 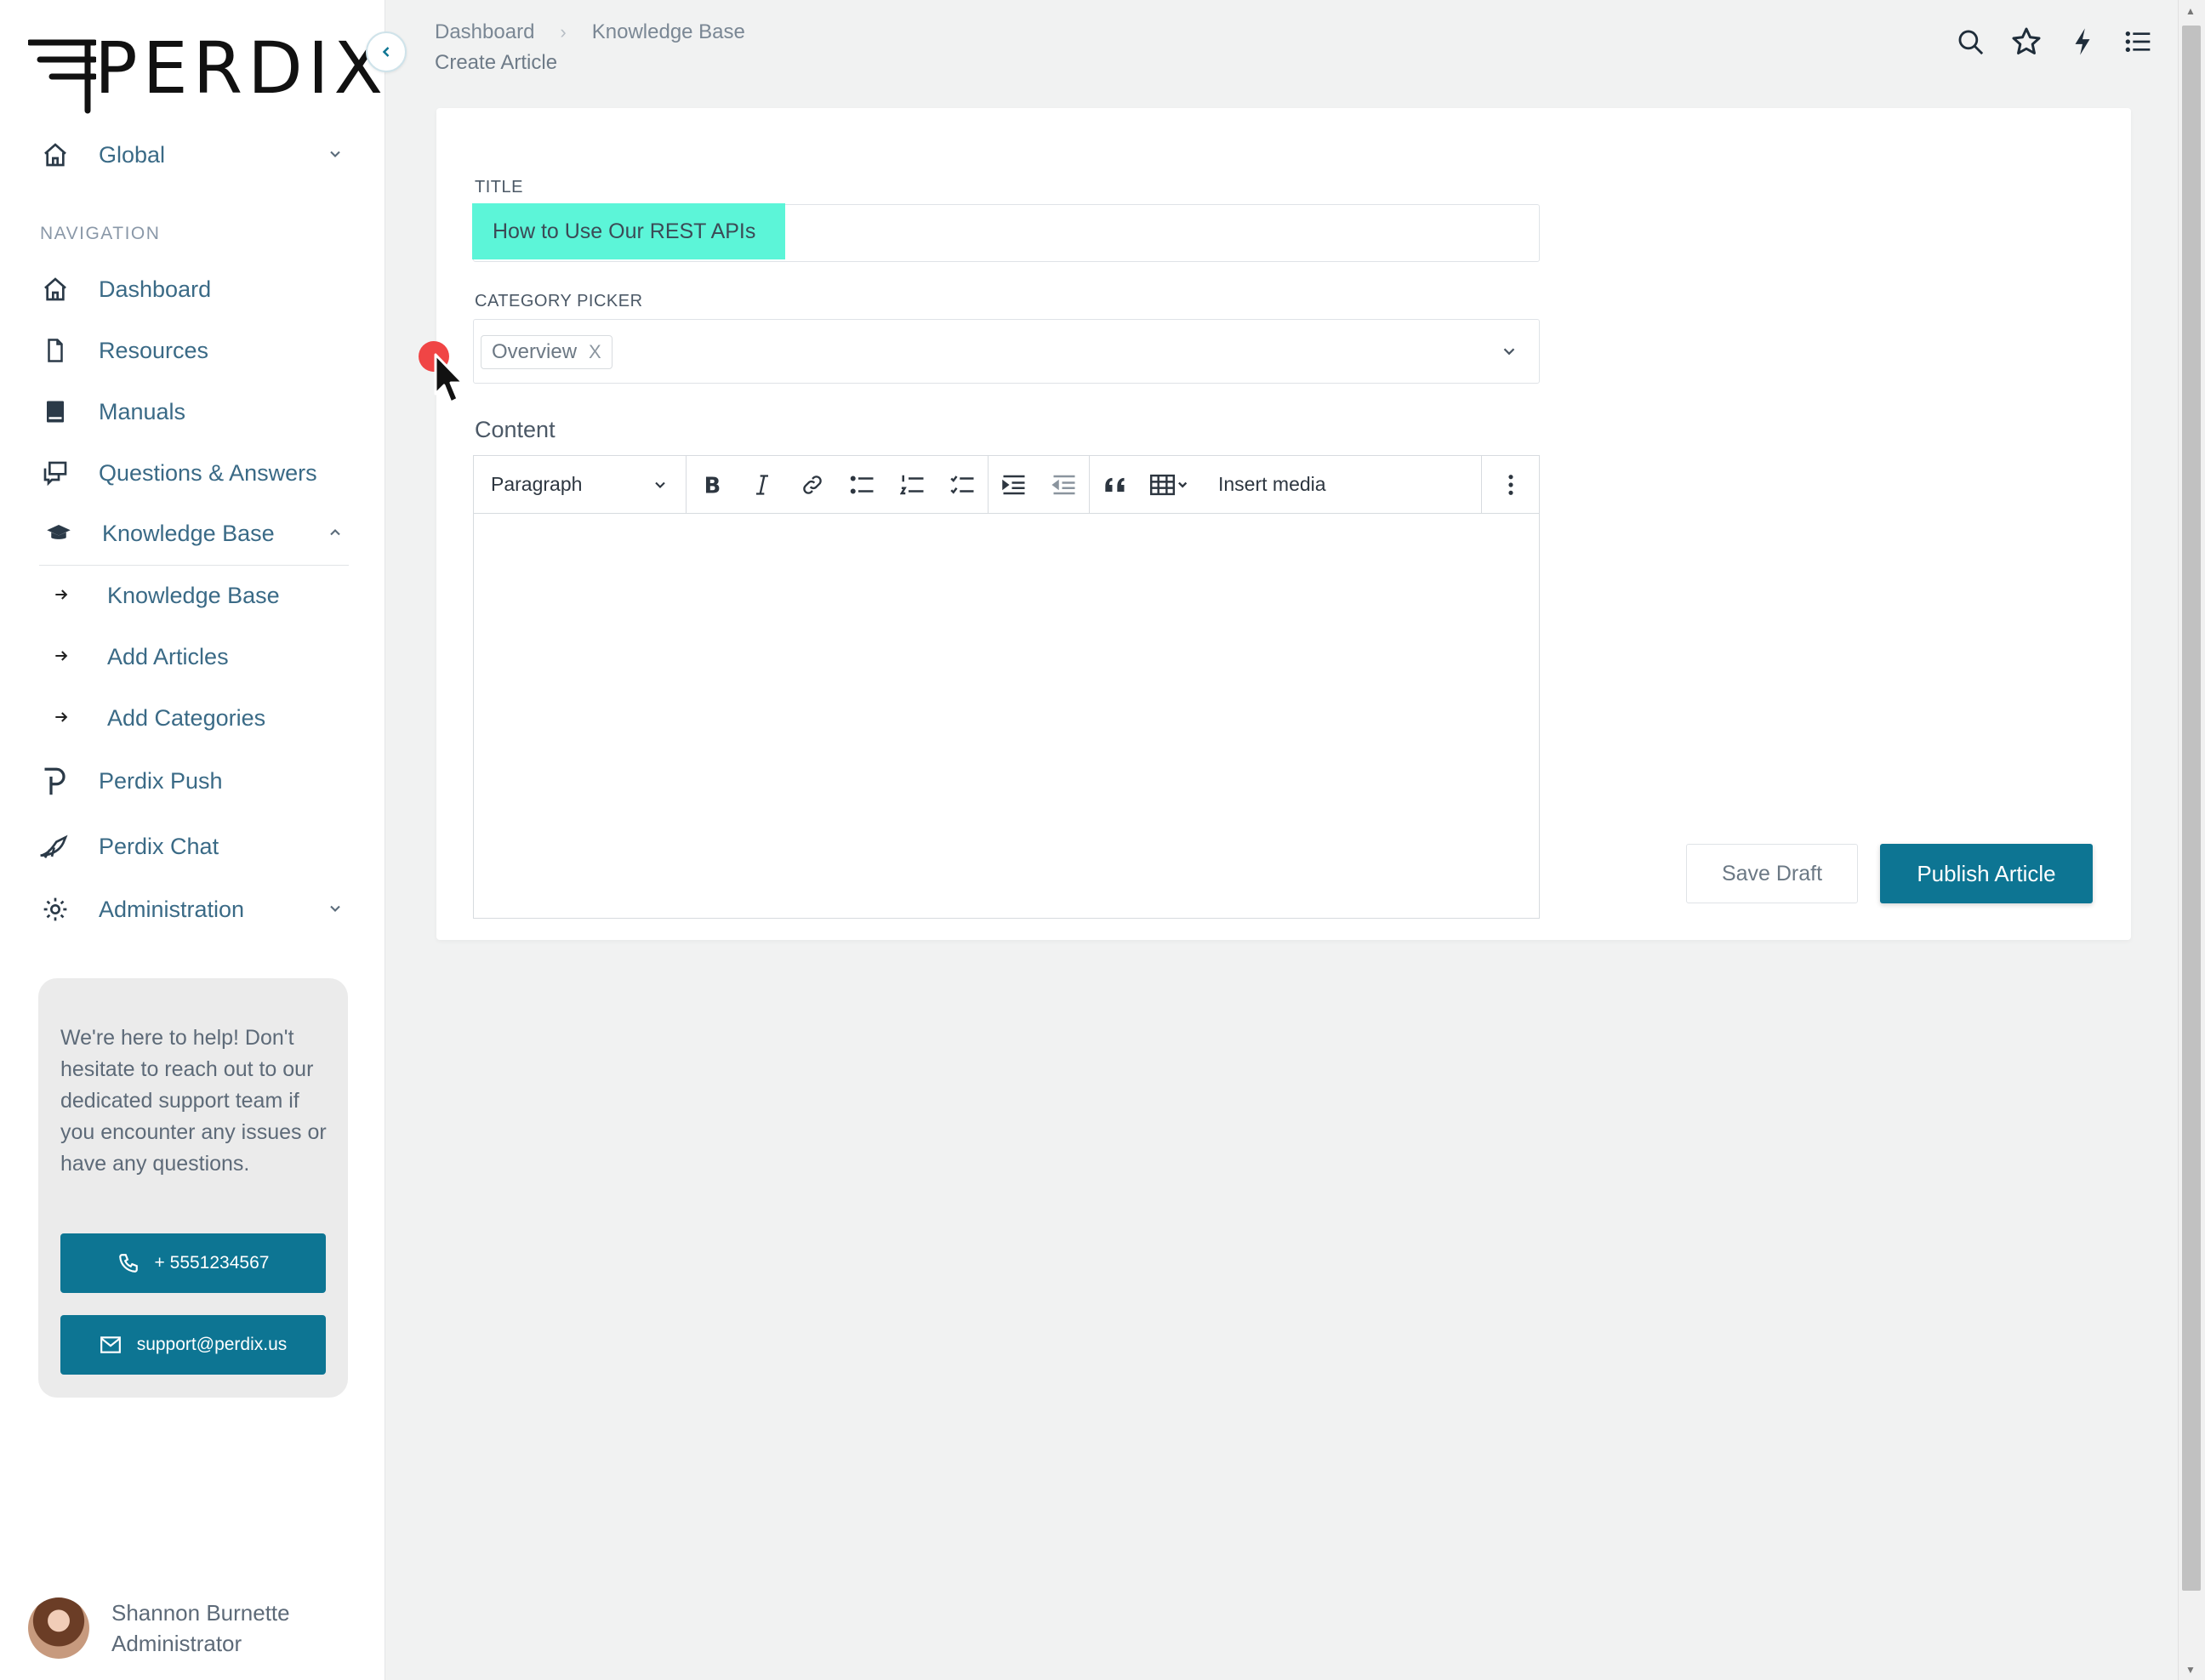 I want to click on sidebar-item-dashboard: Dashboard, so click(x=124, y=289).